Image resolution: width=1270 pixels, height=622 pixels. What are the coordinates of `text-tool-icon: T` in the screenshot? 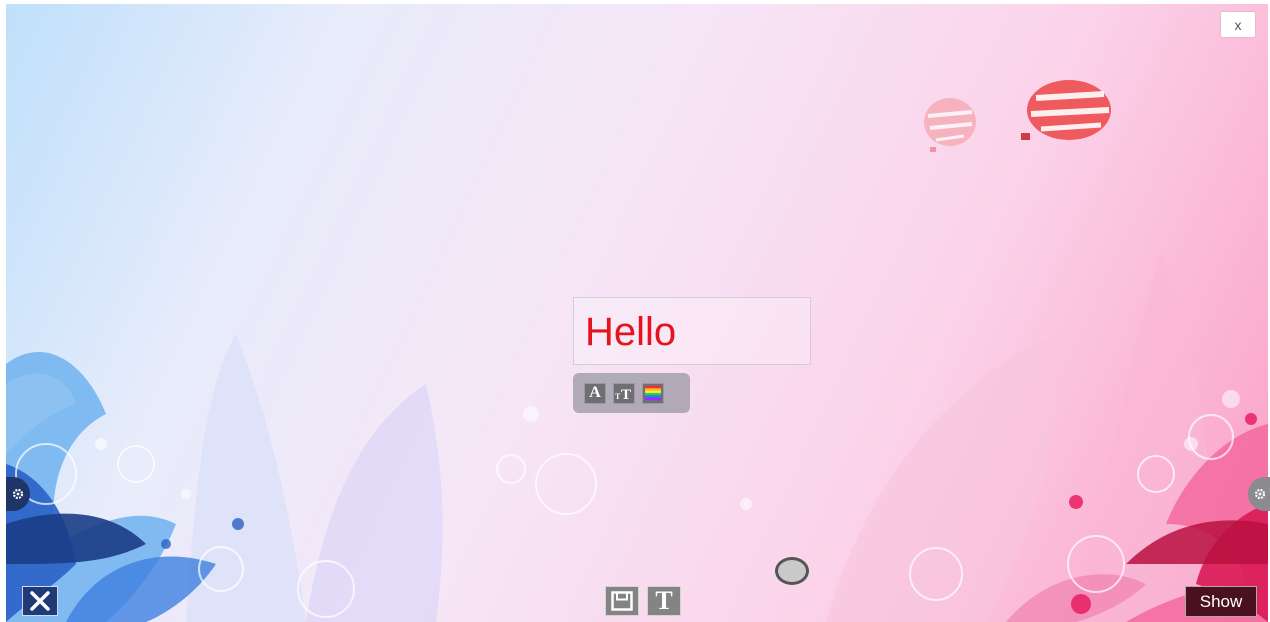 It's located at (664, 600).